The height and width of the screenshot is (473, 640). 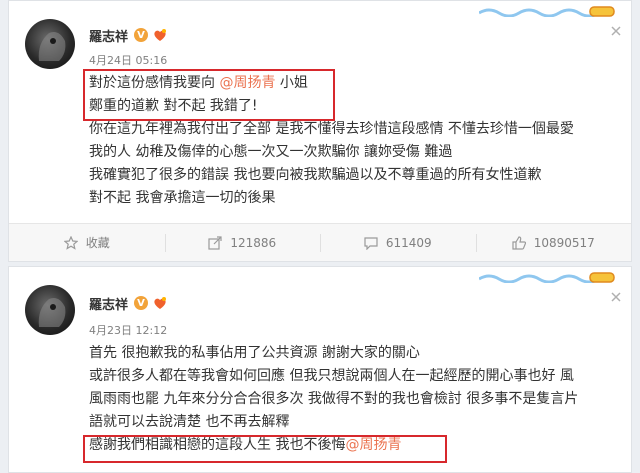 I want to click on post-line: 或許很多人都在等我會如何回應 但我只想說兩個人在一起經歷的開心事也好 風, so click(x=331, y=376).